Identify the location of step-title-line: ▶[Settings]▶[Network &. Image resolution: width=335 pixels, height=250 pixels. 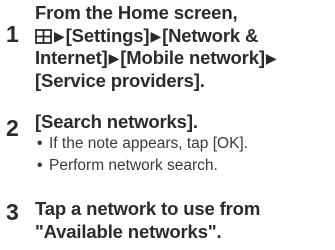
(185, 36).